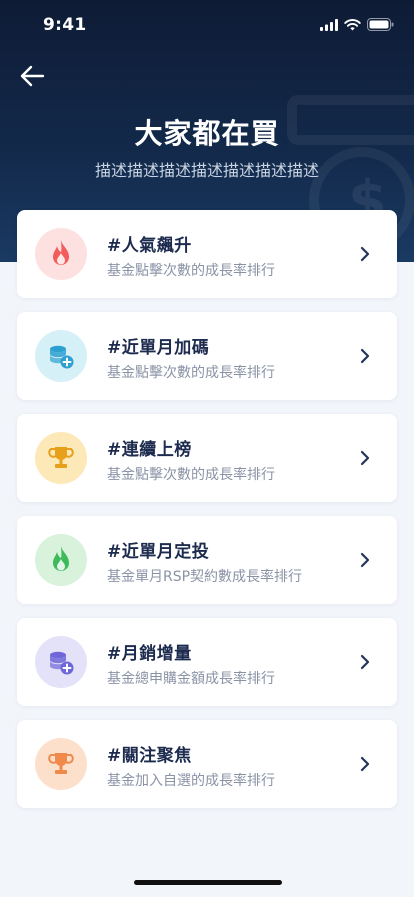 This screenshot has height=897, width=414. I want to click on page-title: 大家都在買, so click(207, 133).